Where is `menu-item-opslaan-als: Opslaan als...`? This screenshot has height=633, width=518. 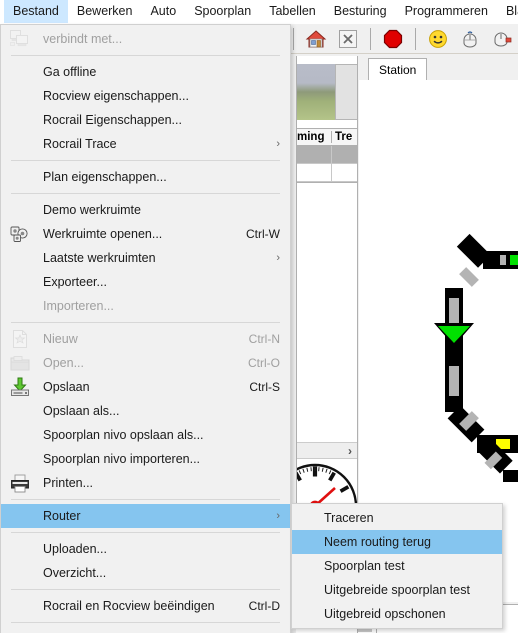 menu-item-opslaan-als: Opslaan als... is located at coordinates (145, 411).